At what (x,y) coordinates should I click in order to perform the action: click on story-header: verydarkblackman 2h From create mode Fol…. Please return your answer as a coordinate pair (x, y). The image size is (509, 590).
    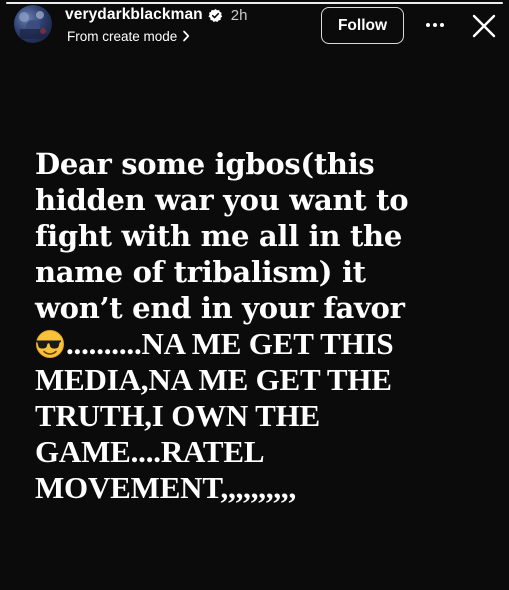
    Looking at the image, I should click on (254, 30).